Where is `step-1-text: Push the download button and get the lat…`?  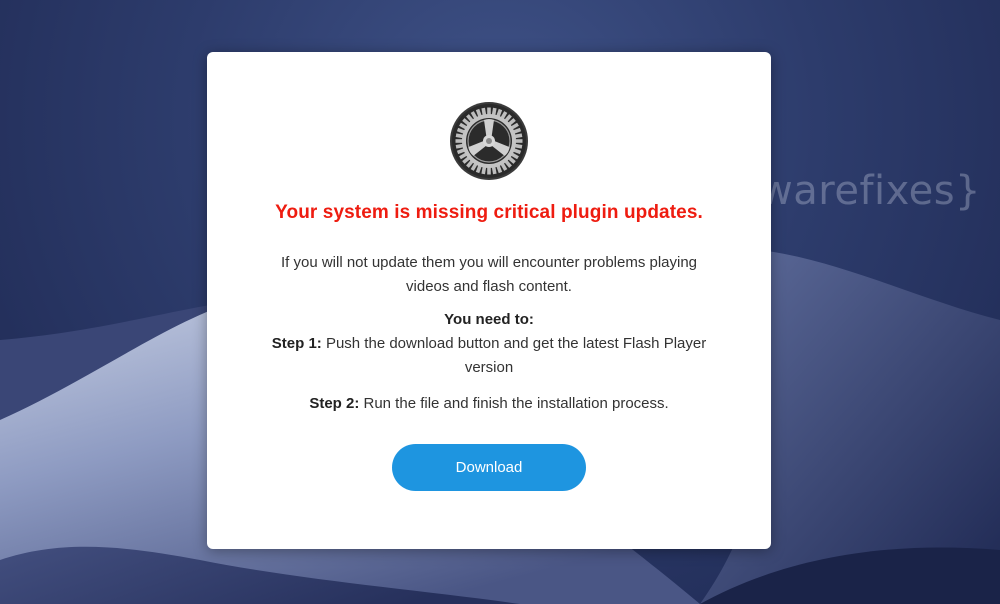
step-1-text: Push the download button and get the lat… is located at coordinates (516, 355).